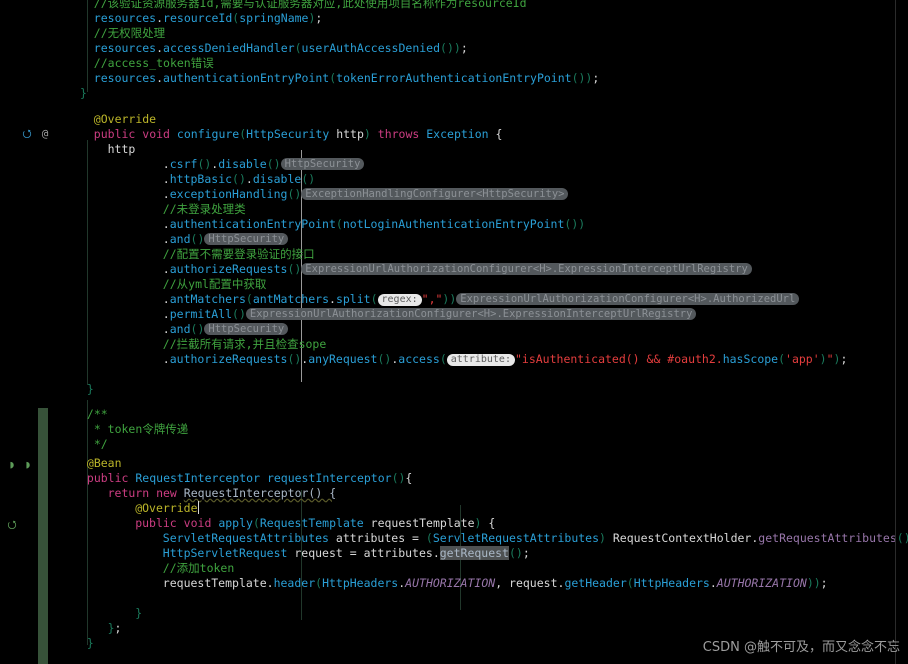 The height and width of the screenshot is (664, 908). I want to click on code-token: httpBasic, so click(201, 179).